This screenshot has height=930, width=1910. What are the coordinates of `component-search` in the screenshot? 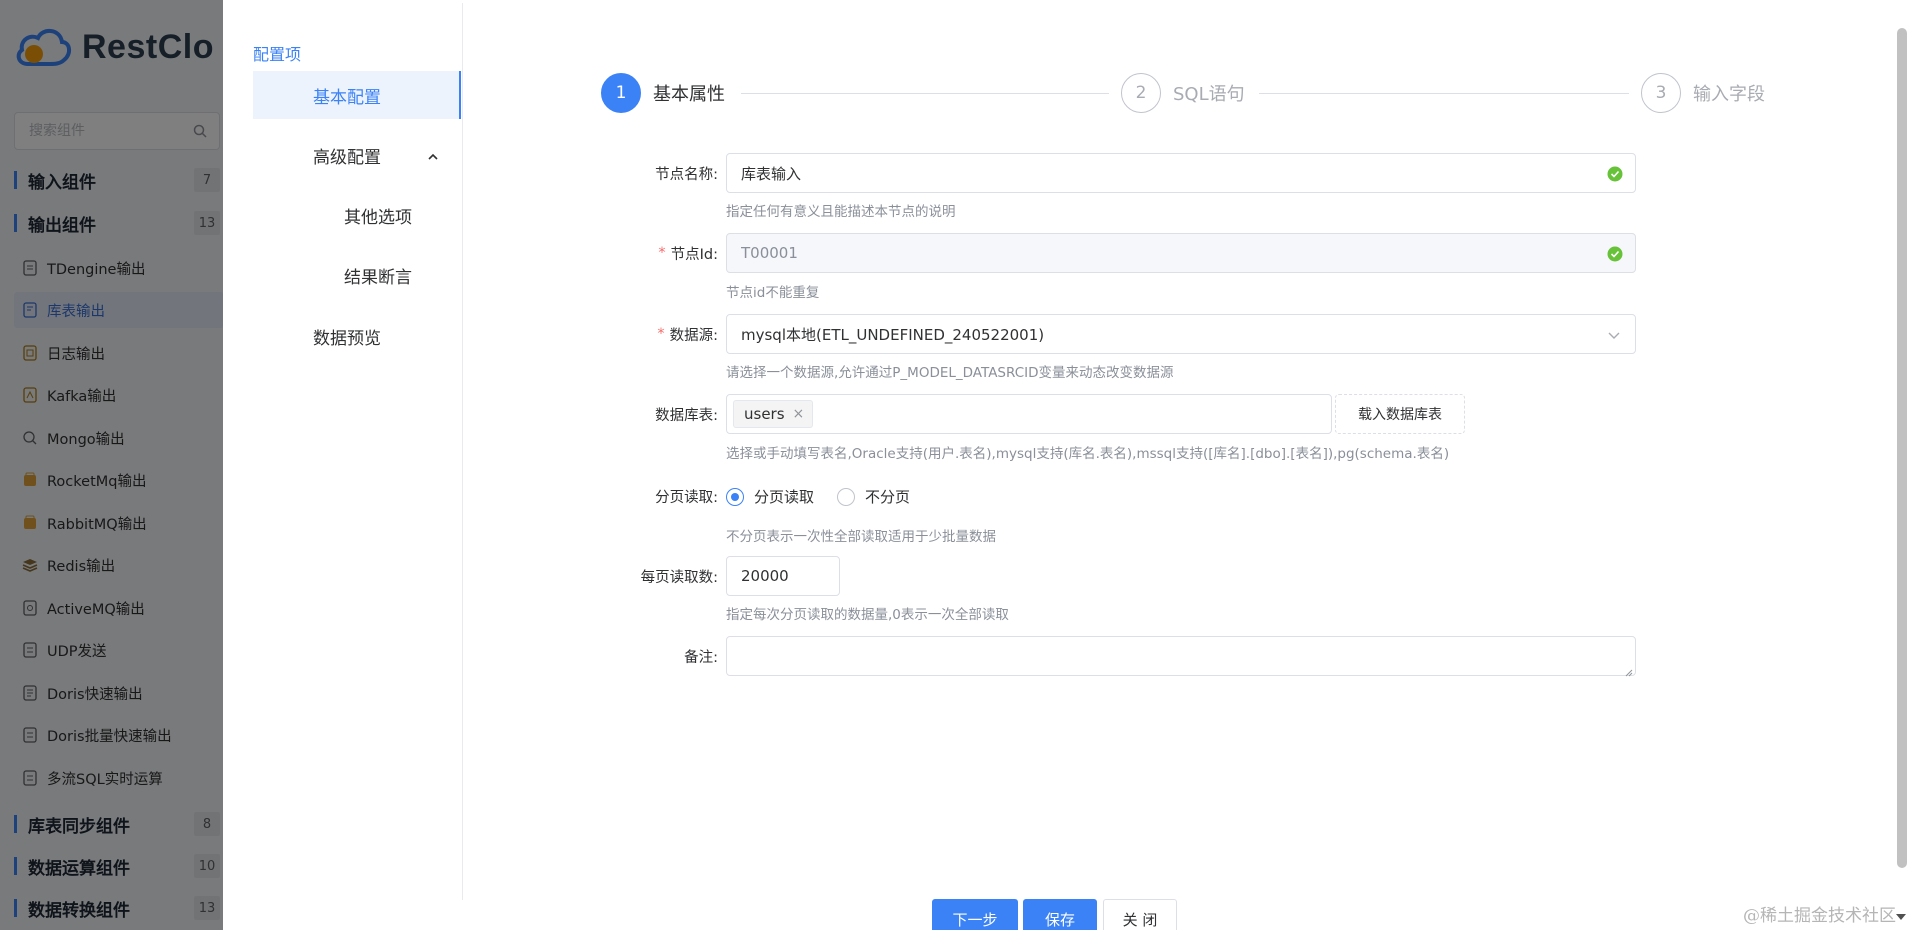 It's located at (117, 131).